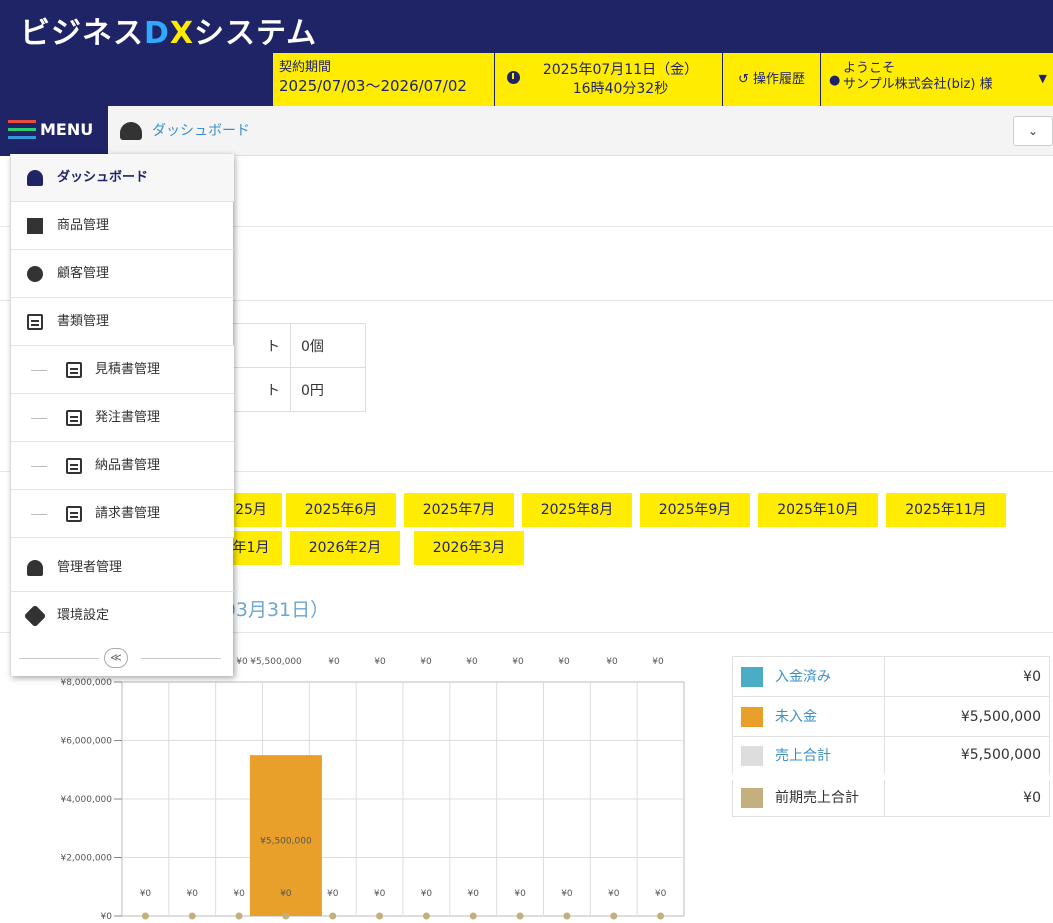 The width and height of the screenshot is (1053, 923). I want to click on menu-label: MENU, so click(67, 129).